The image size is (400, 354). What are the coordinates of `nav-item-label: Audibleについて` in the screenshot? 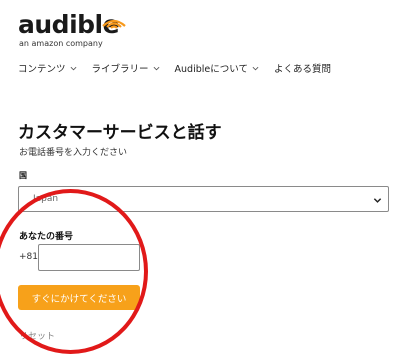 It's located at (211, 69).